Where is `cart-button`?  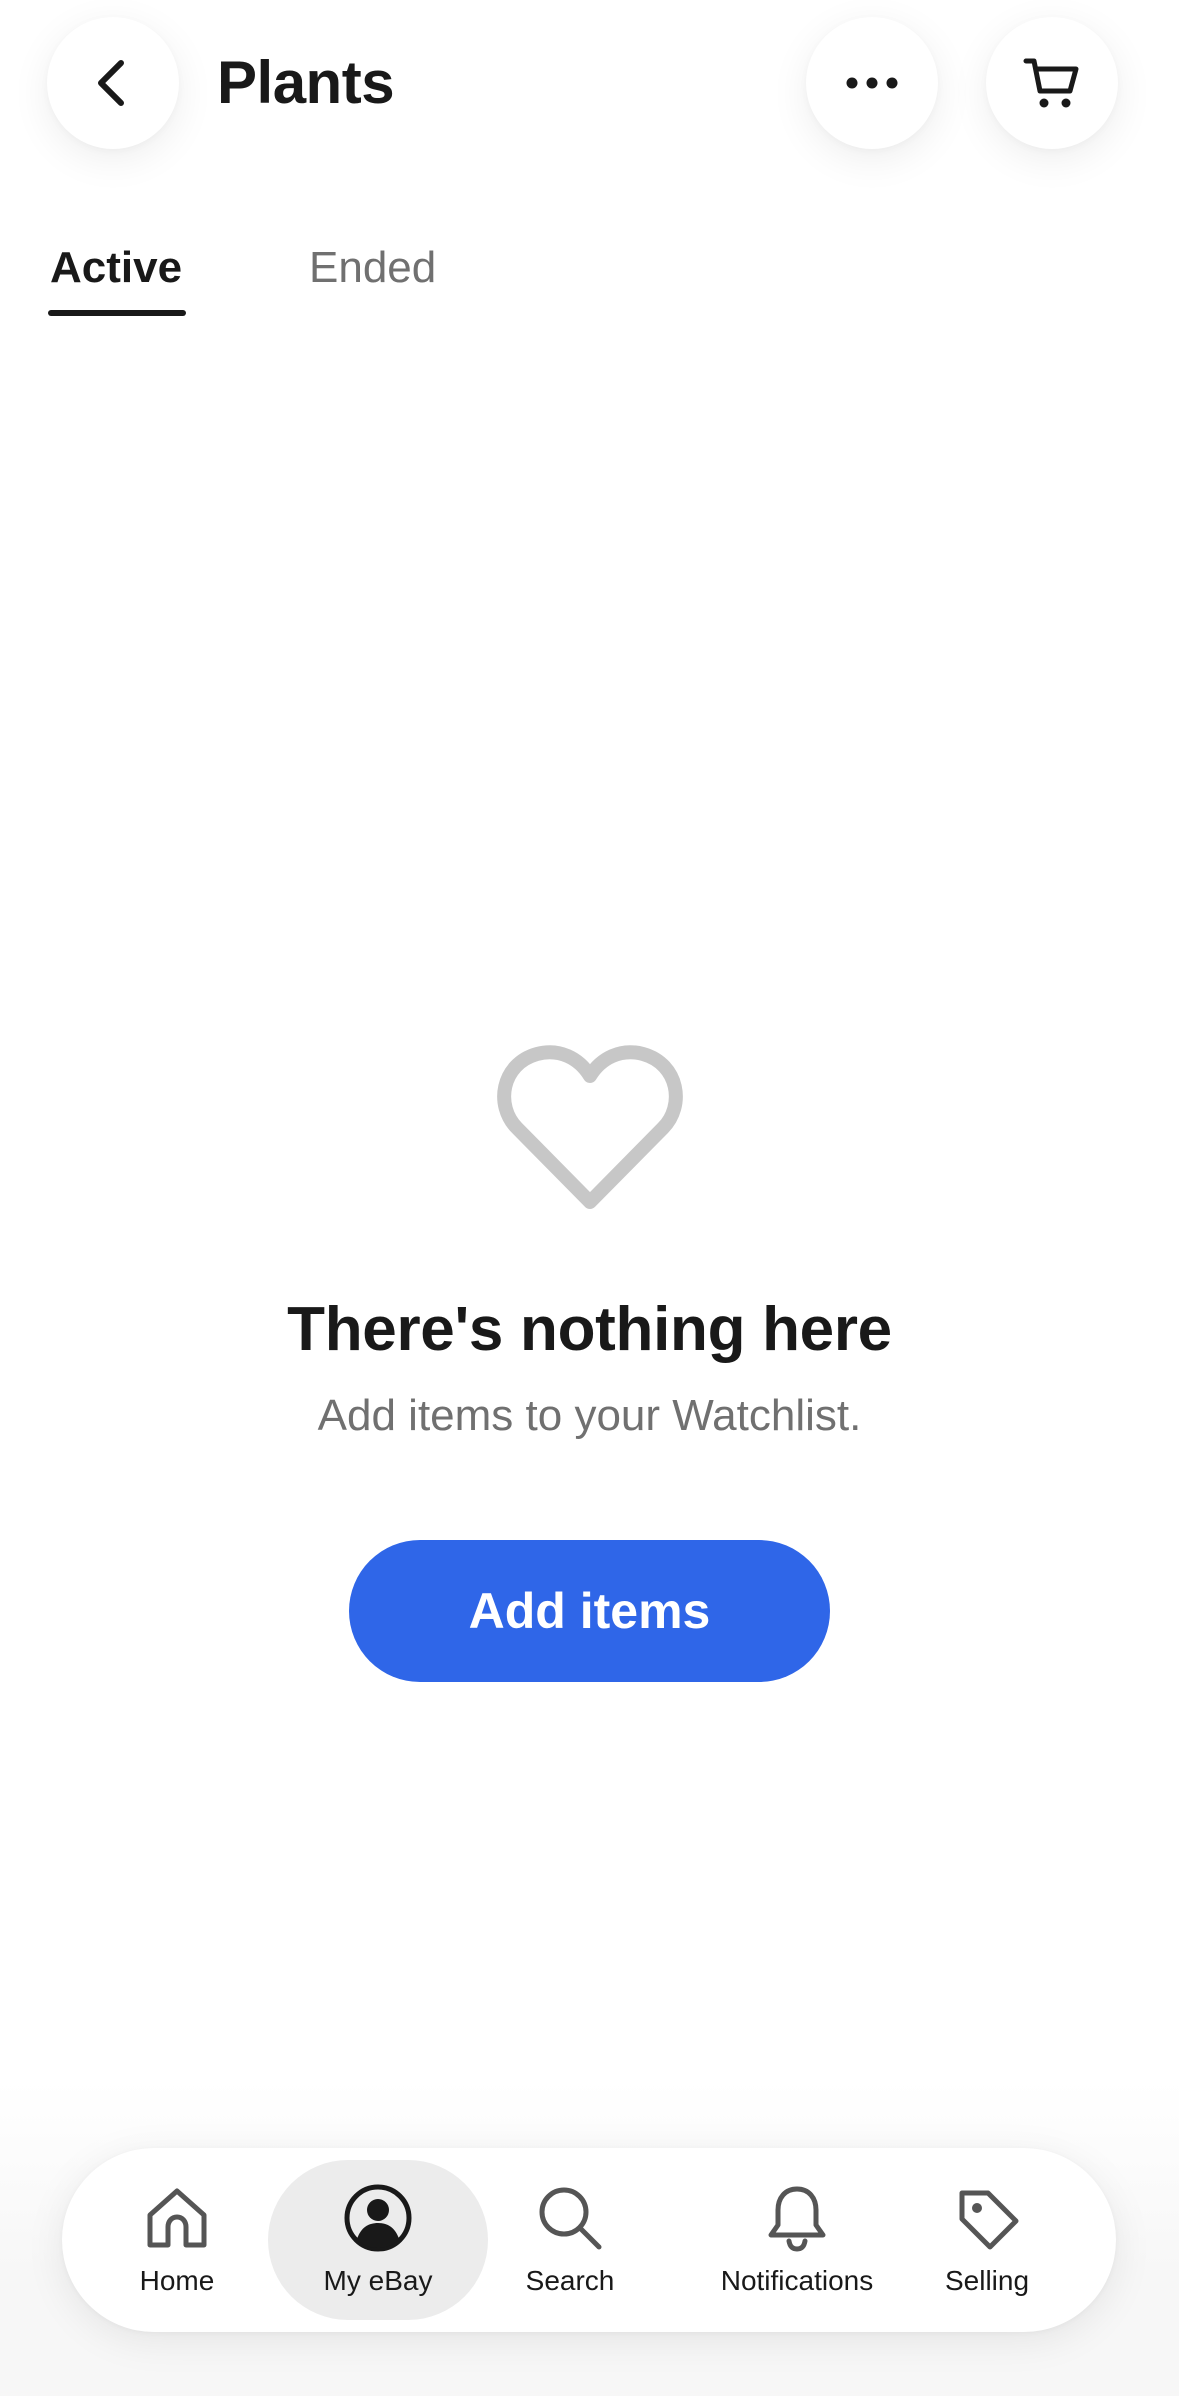 cart-button is located at coordinates (1052, 83).